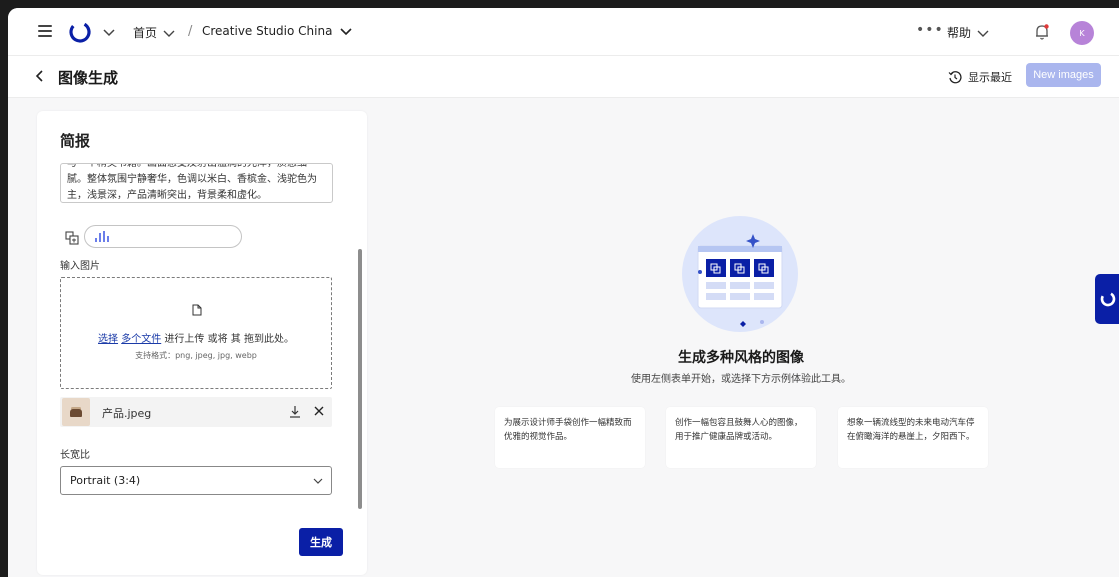  What do you see at coordinates (570, 437) in the screenshot?
I see `example-prompt-card: 为展示设计师手袋创作一幅精致而优雅的视觉作品。` at bounding box center [570, 437].